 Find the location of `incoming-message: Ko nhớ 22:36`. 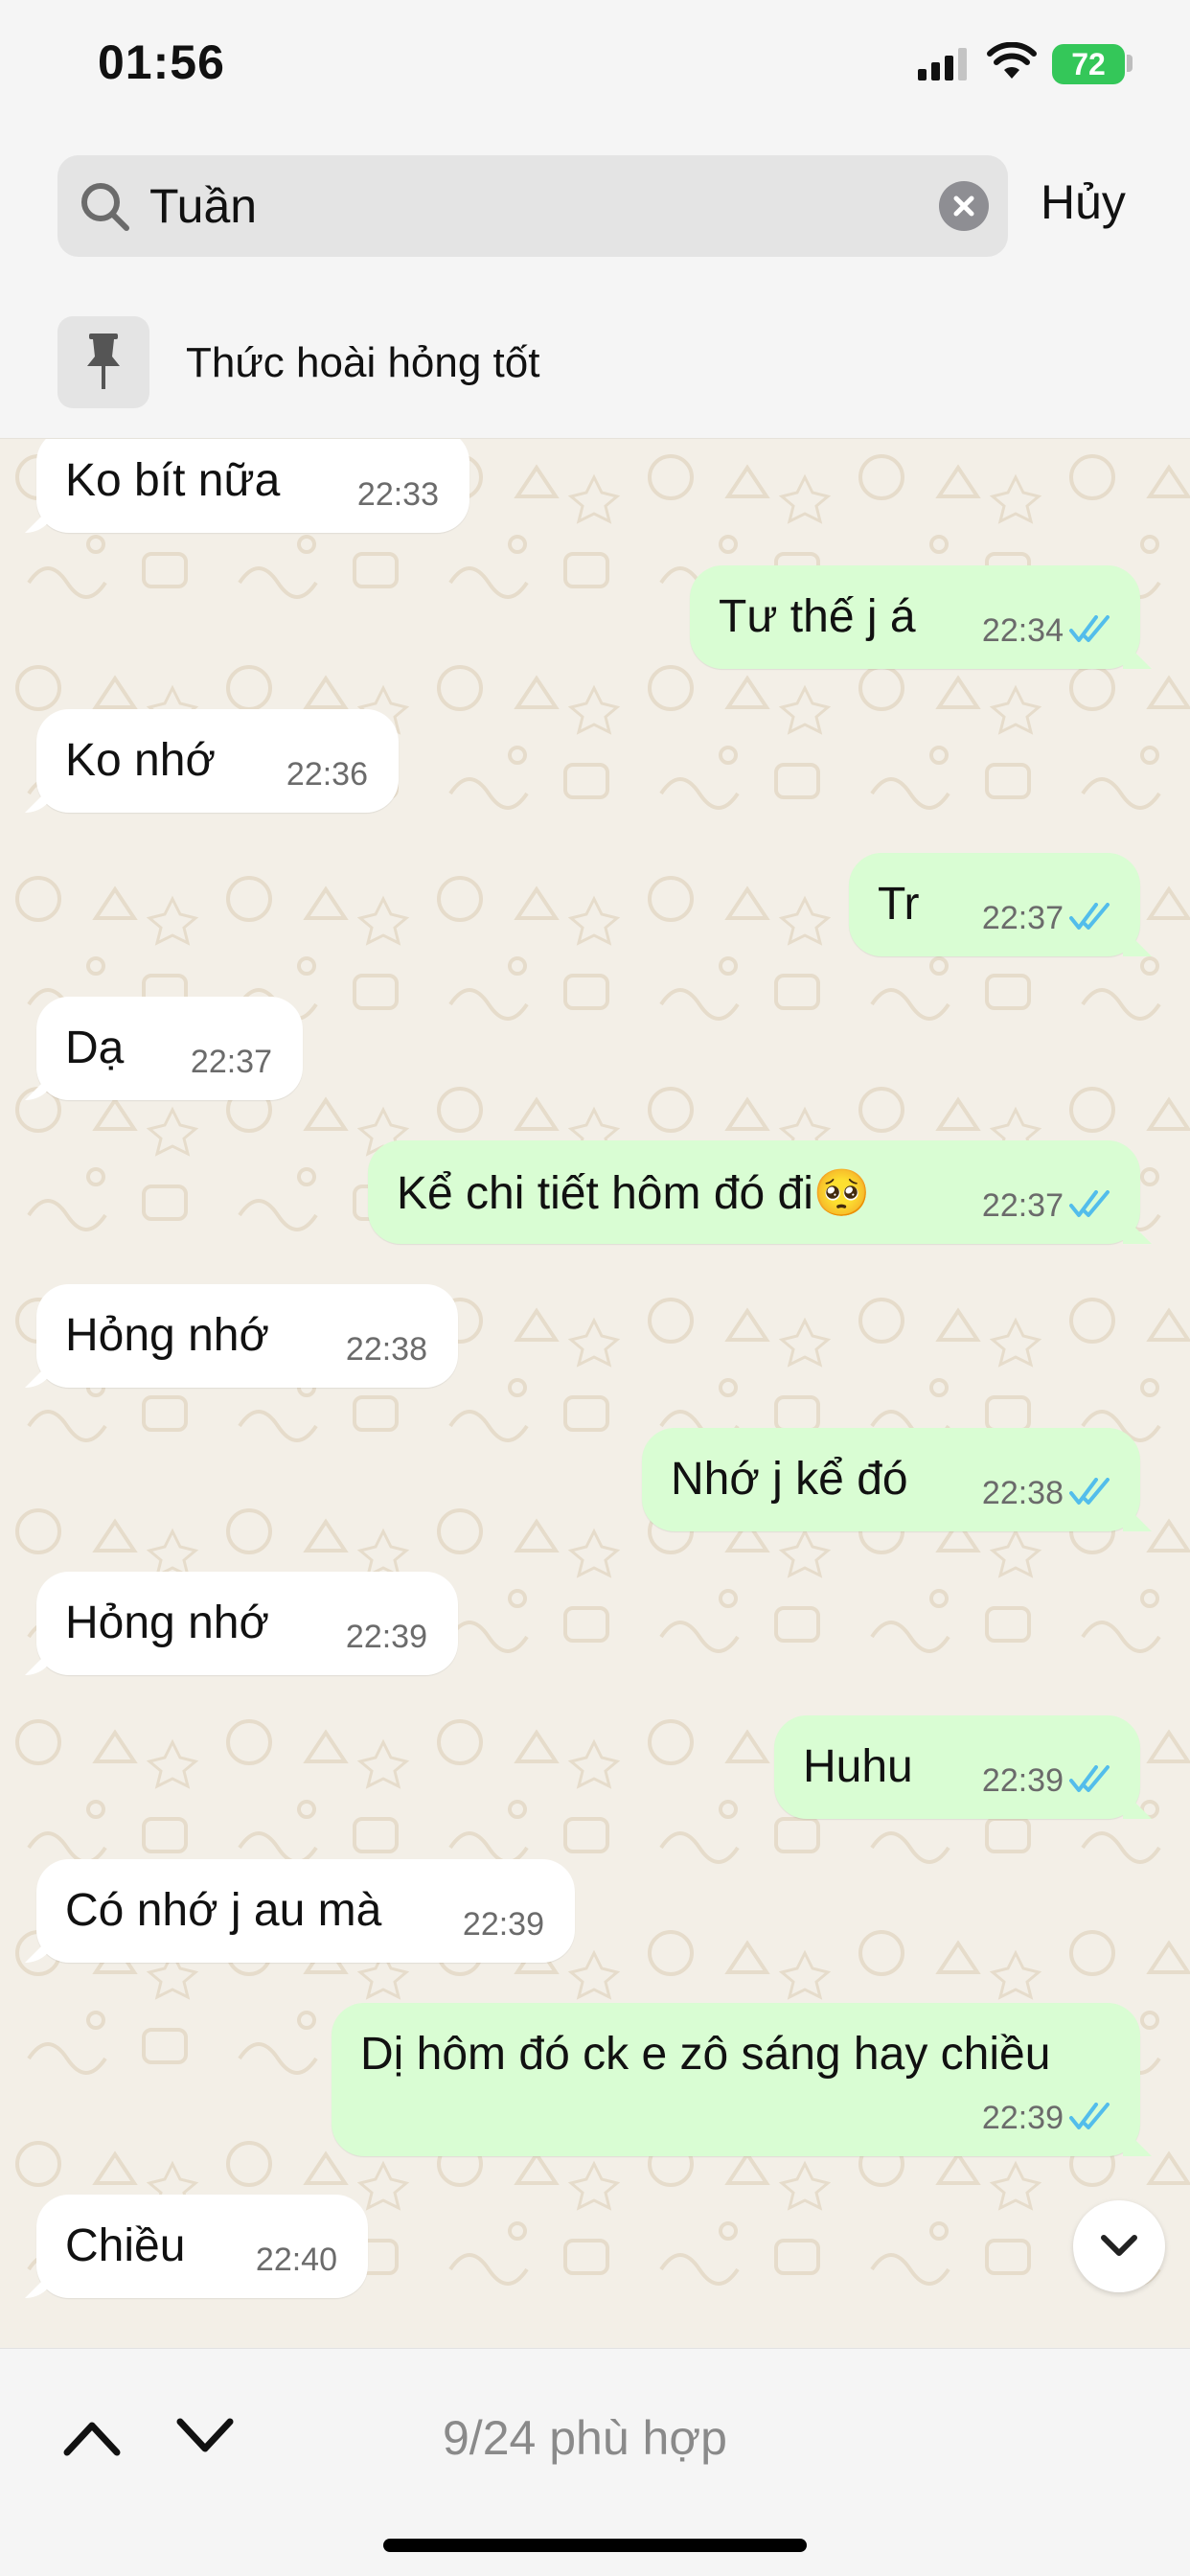

incoming-message: Ko nhớ 22:36 is located at coordinates (218, 761).